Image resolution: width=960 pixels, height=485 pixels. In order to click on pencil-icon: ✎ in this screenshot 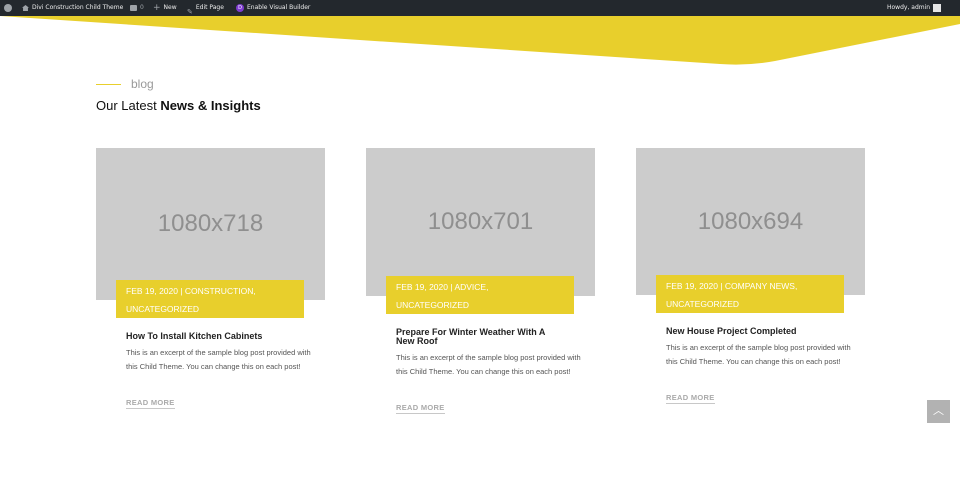, I will do `click(190, 12)`.